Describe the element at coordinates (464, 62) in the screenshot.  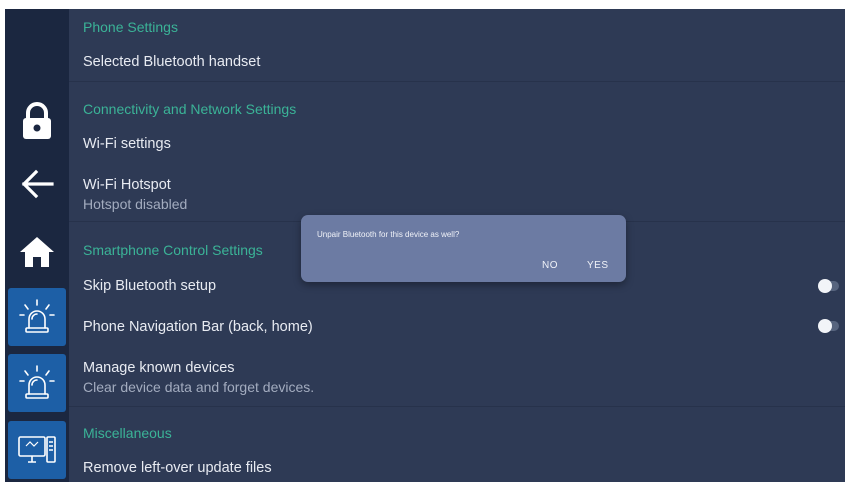
I see `bluetooth-handset-item: Selected Bluetooth handset` at that location.